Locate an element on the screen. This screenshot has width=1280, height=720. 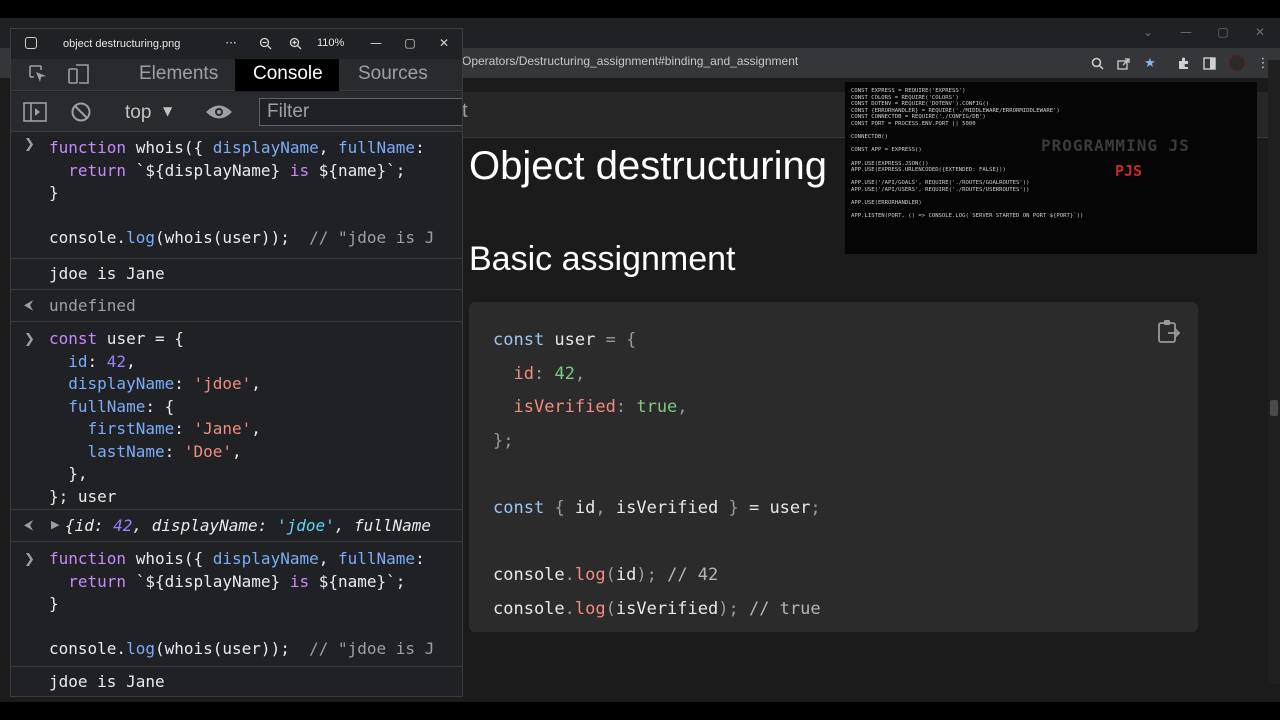
clear-console-icon is located at coordinates (81, 114).